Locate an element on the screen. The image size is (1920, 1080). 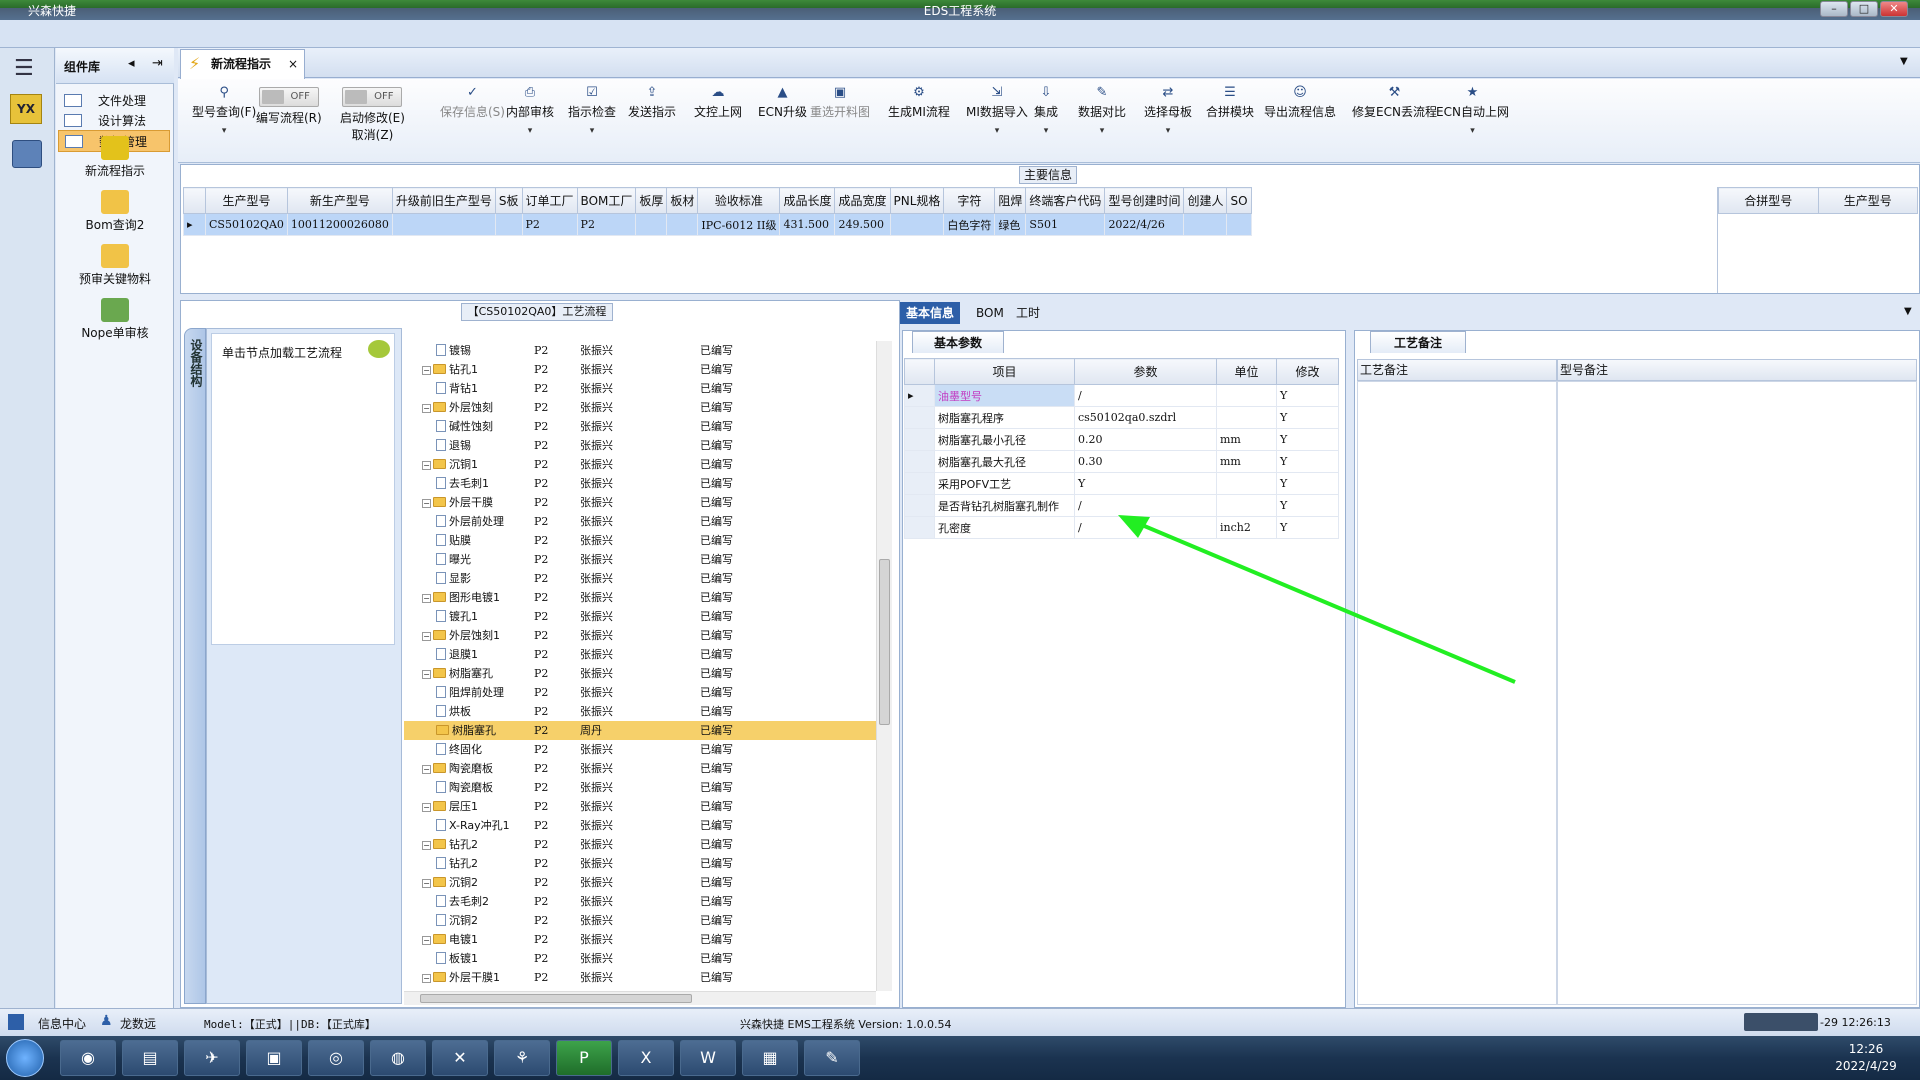
tree-row: − 外层干膜1 P2 张振兴 已编写 is located at coordinates (640, 977).